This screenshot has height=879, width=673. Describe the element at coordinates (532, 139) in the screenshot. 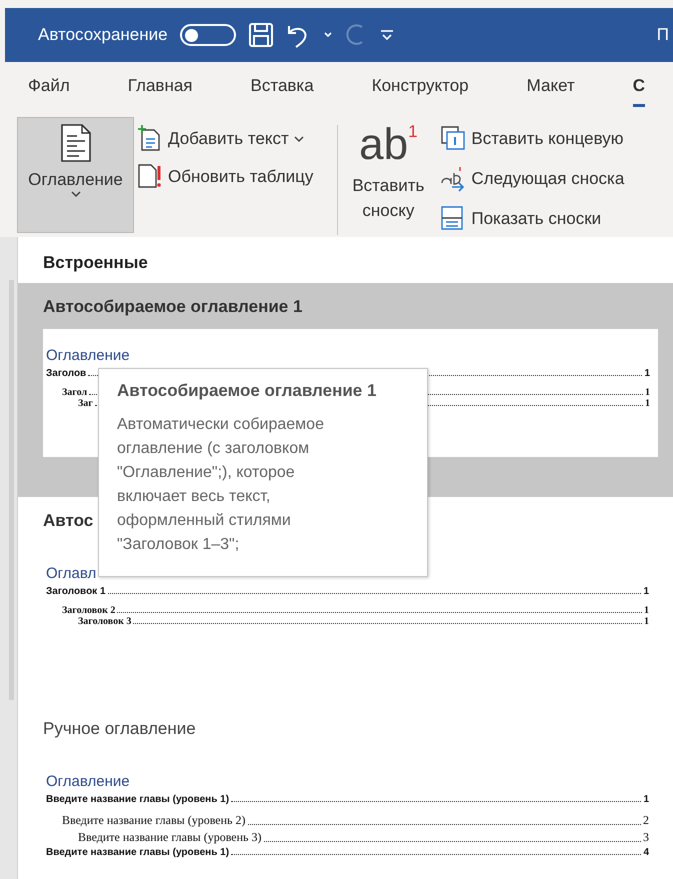

I see `command-button: Вставить концевую` at that location.